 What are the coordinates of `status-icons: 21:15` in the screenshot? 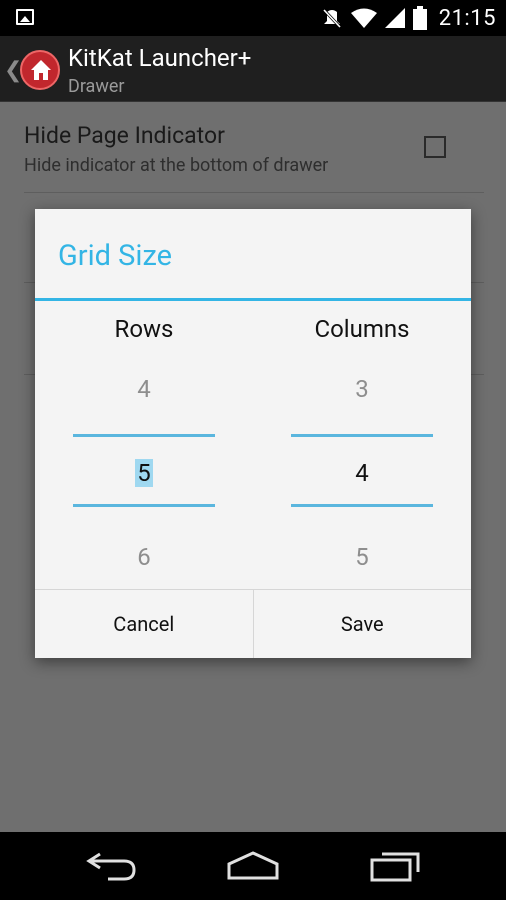 It's located at (408, 18).